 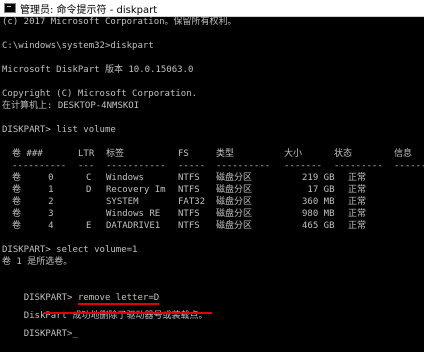 I want to click on header-info: 信息, so click(x=403, y=154).